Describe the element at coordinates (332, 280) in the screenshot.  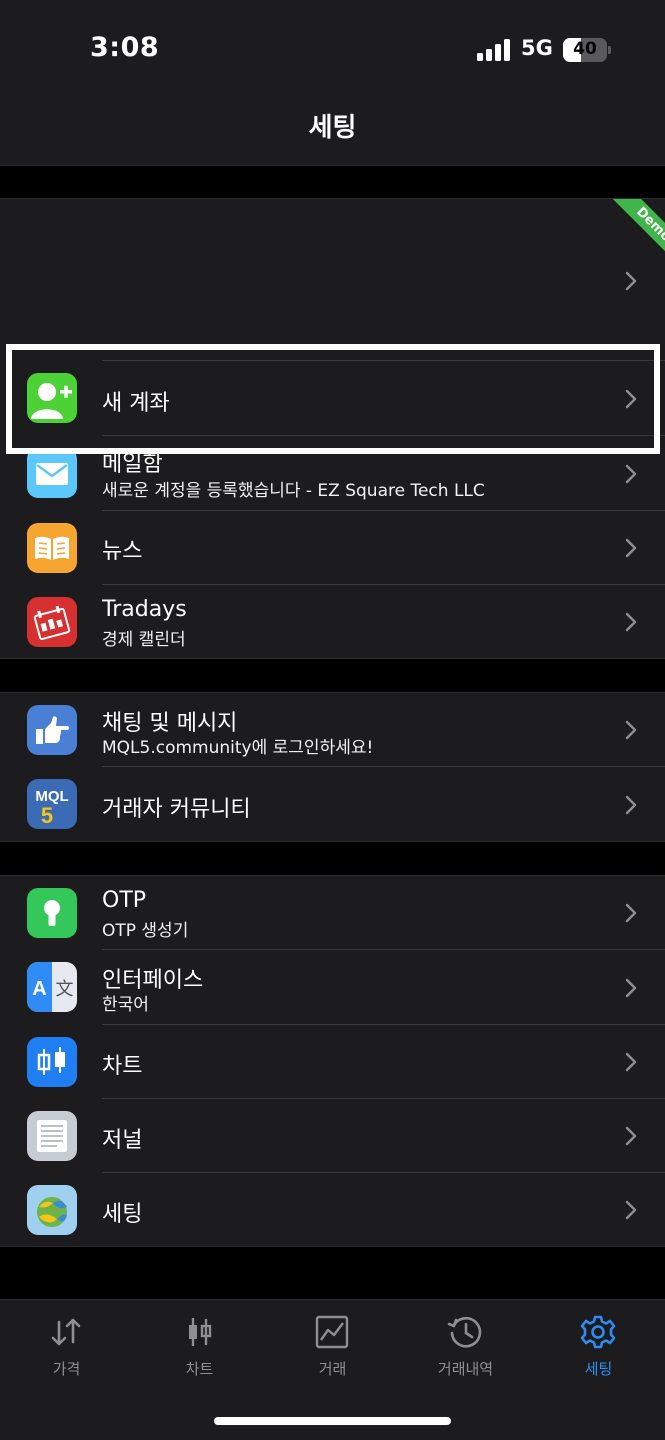
I see `account-card` at that location.